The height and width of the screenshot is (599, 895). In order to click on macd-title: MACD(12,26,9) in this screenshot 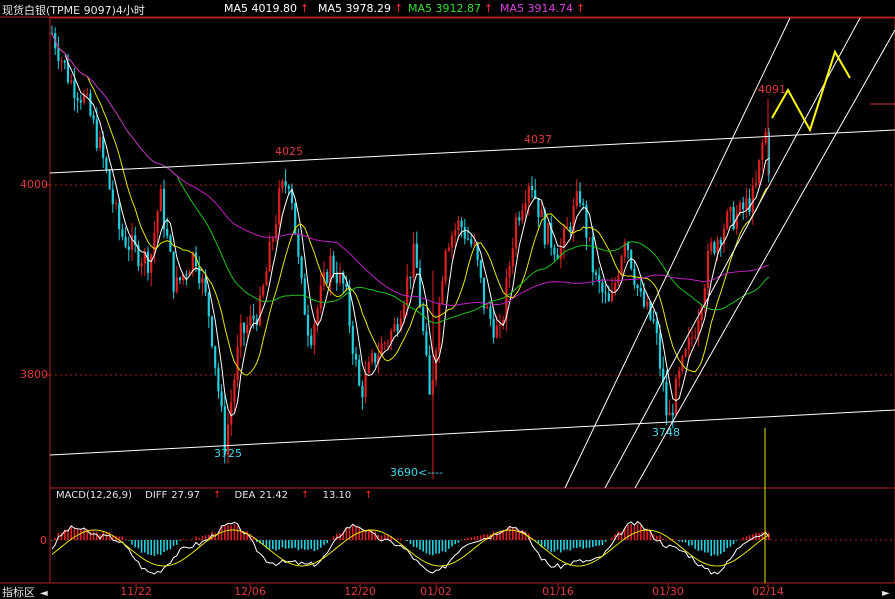, I will do `click(94, 495)`.